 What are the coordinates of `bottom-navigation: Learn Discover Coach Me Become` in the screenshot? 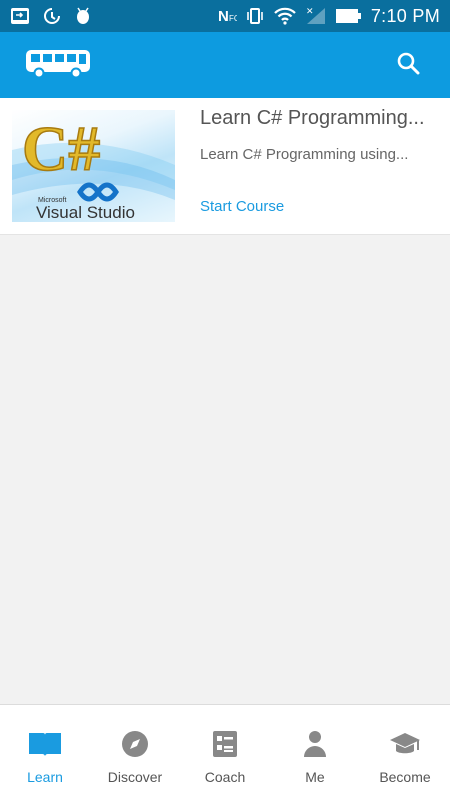 It's located at (225, 752).